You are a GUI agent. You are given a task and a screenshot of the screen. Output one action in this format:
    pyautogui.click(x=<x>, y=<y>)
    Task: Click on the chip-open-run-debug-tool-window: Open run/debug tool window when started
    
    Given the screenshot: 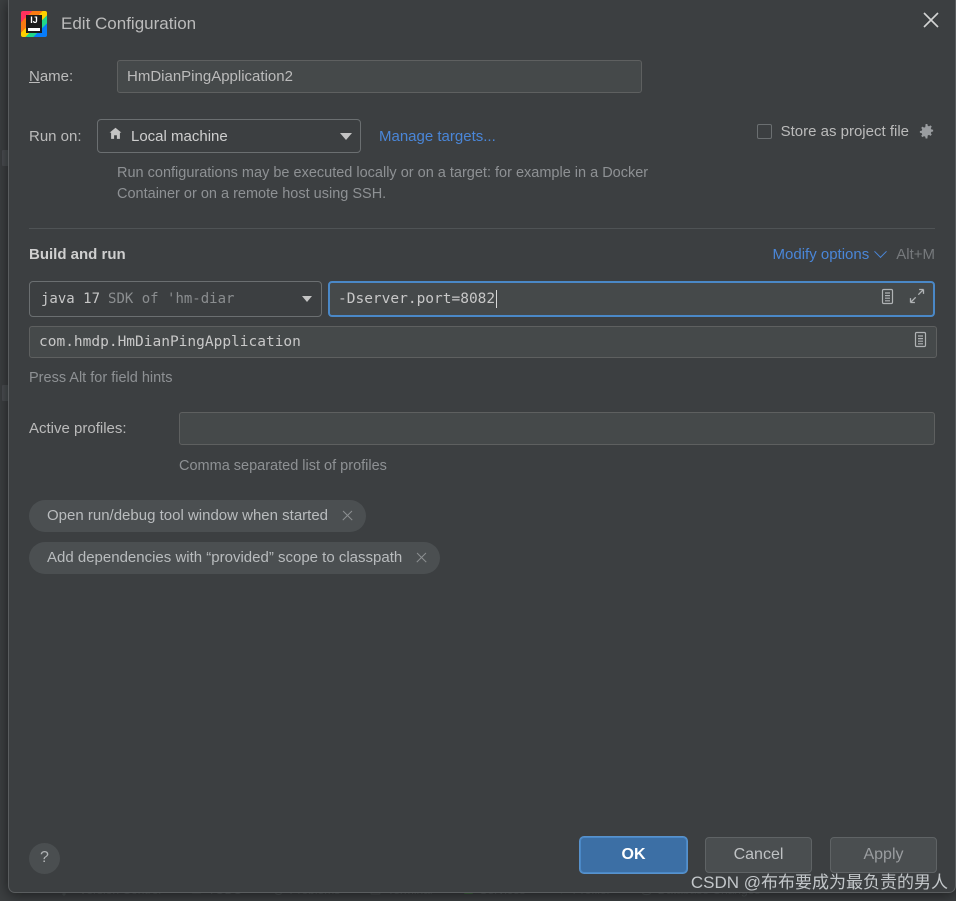 What is the action you would take?
    pyautogui.click(x=198, y=515)
    